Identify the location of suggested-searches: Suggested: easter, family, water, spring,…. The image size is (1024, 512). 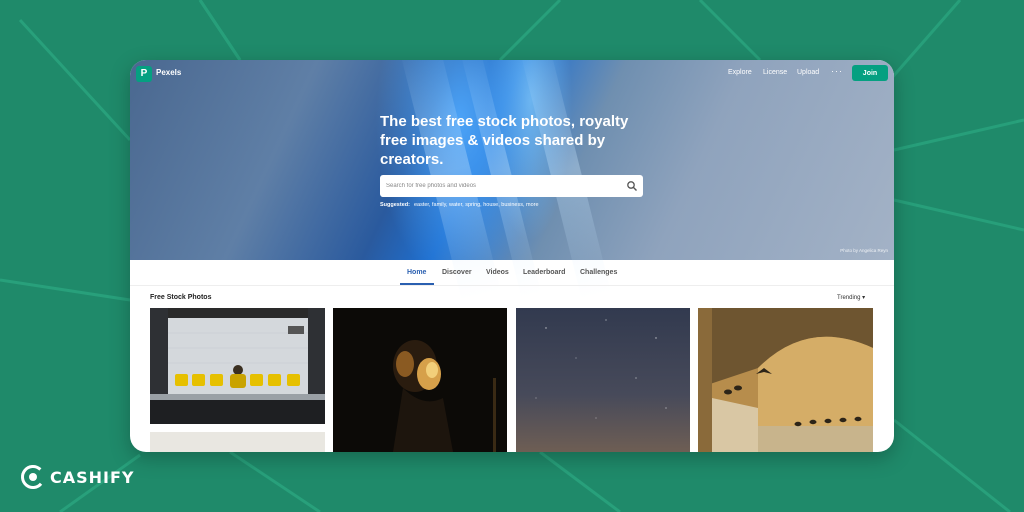
(459, 205).